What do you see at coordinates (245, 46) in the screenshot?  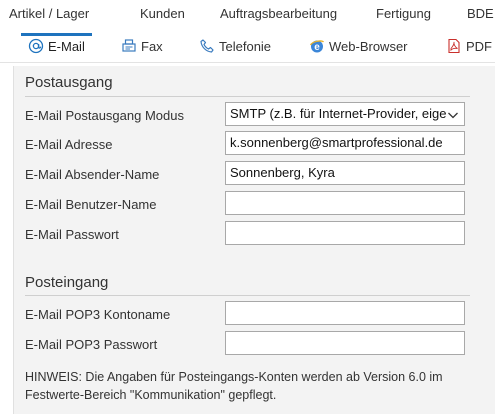 I see `tab-telefonie-label: Telefonie` at bounding box center [245, 46].